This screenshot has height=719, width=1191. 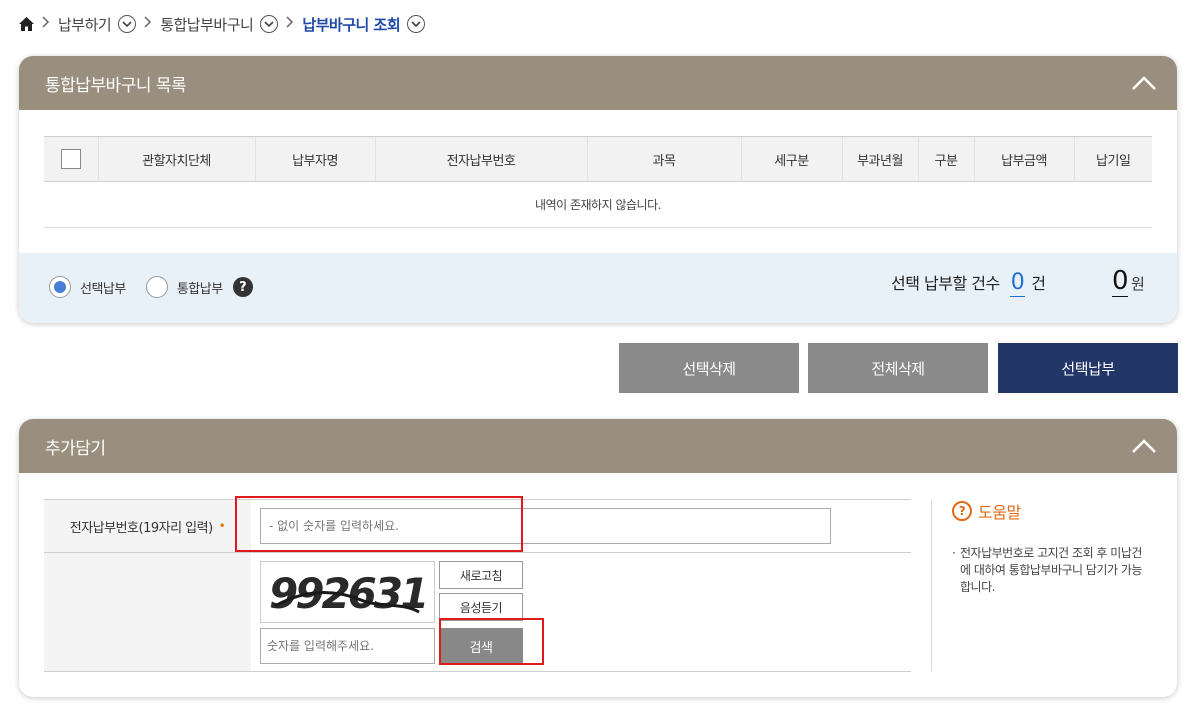 I want to click on column-header: 구분, so click(x=945, y=159).